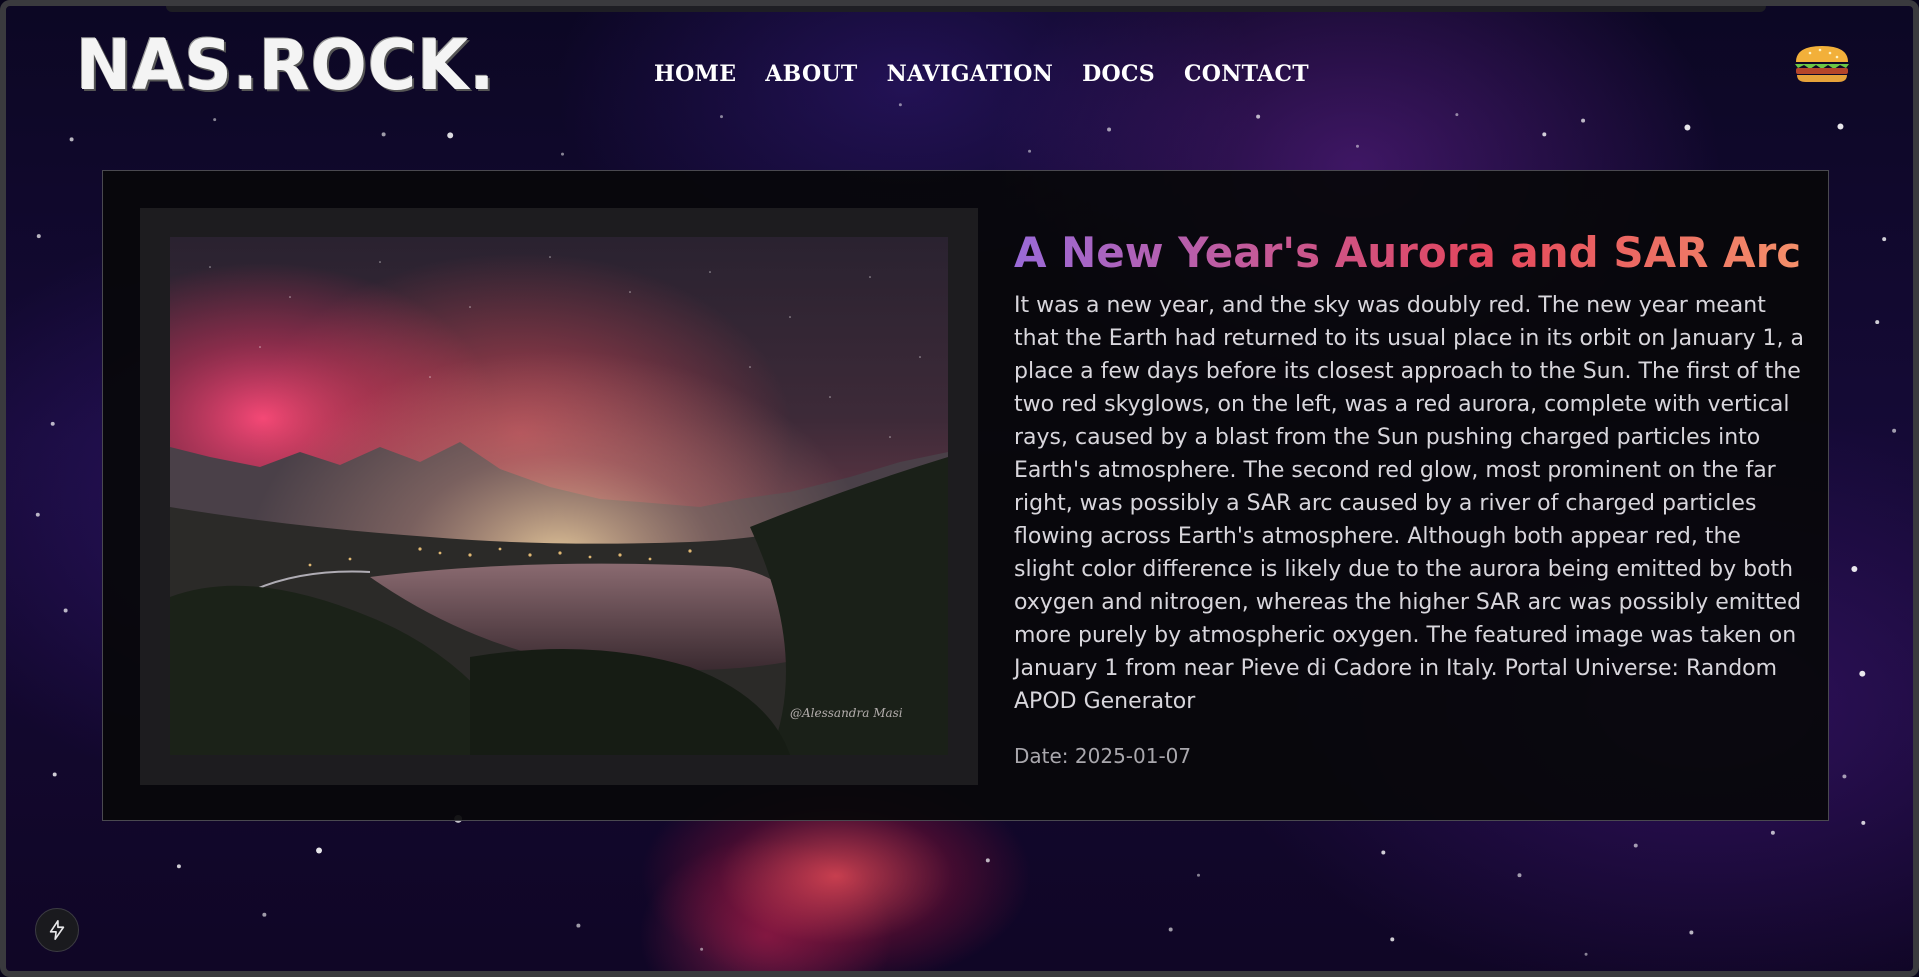  I want to click on lightning-bolt-icon, so click(57, 930).